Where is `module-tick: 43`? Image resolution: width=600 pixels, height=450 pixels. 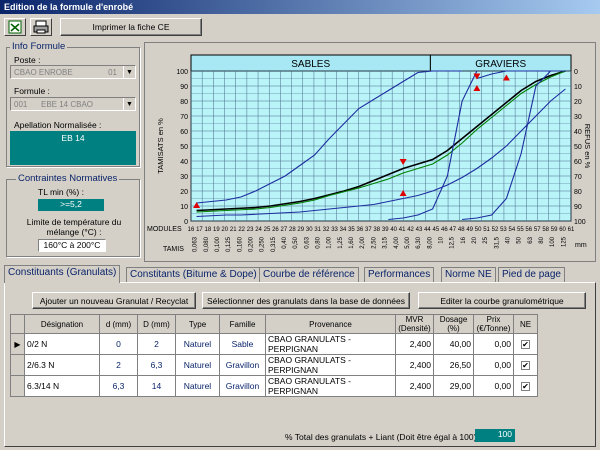 module-tick: 43 is located at coordinates (419, 230).